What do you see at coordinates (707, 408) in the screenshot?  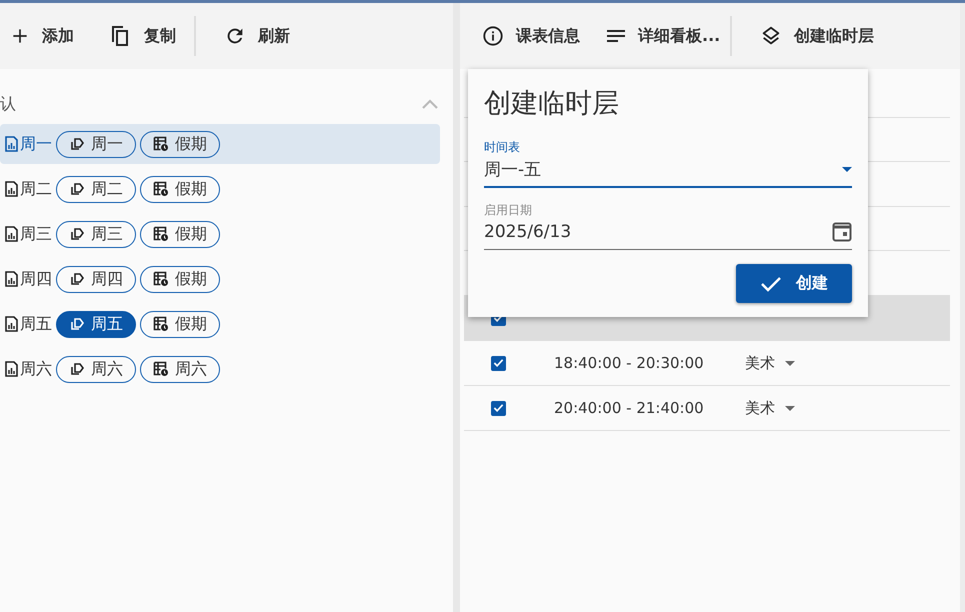 I see `table-row: 20:40:00 - 21:40:00 美术` at bounding box center [707, 408].